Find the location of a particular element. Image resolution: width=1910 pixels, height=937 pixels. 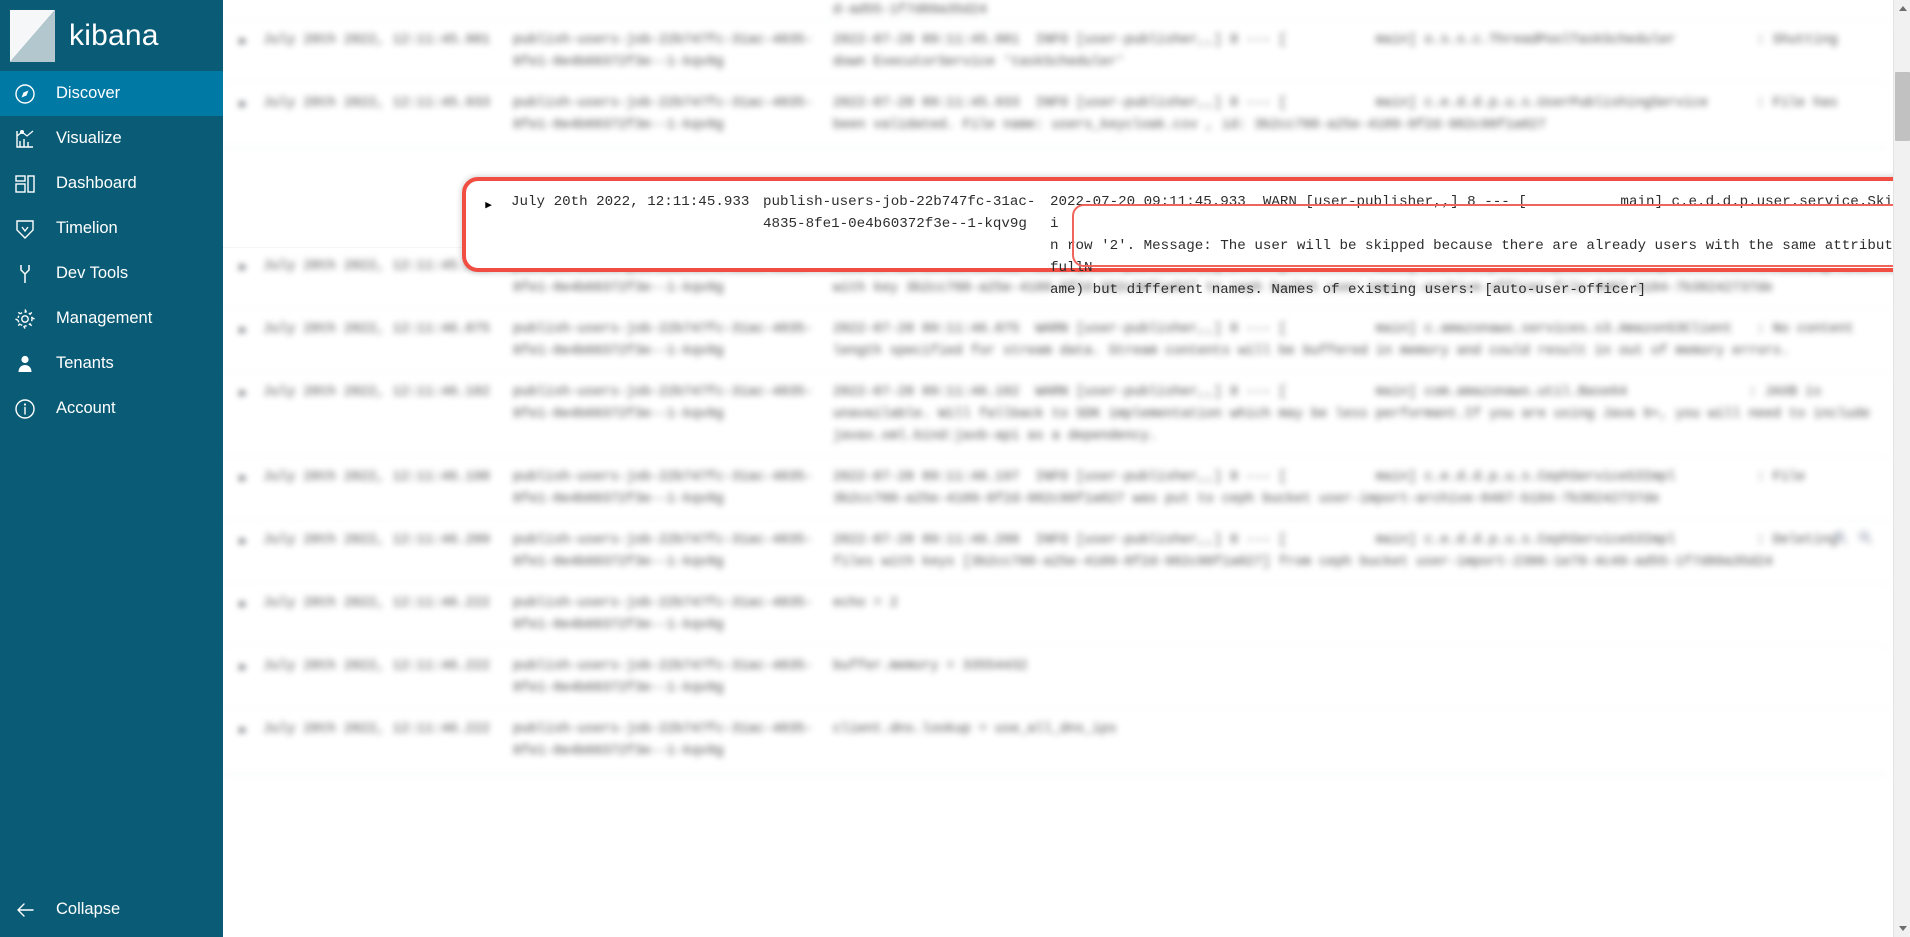

sidebar-item-discover: Discover is located at coordinates (111, 93).